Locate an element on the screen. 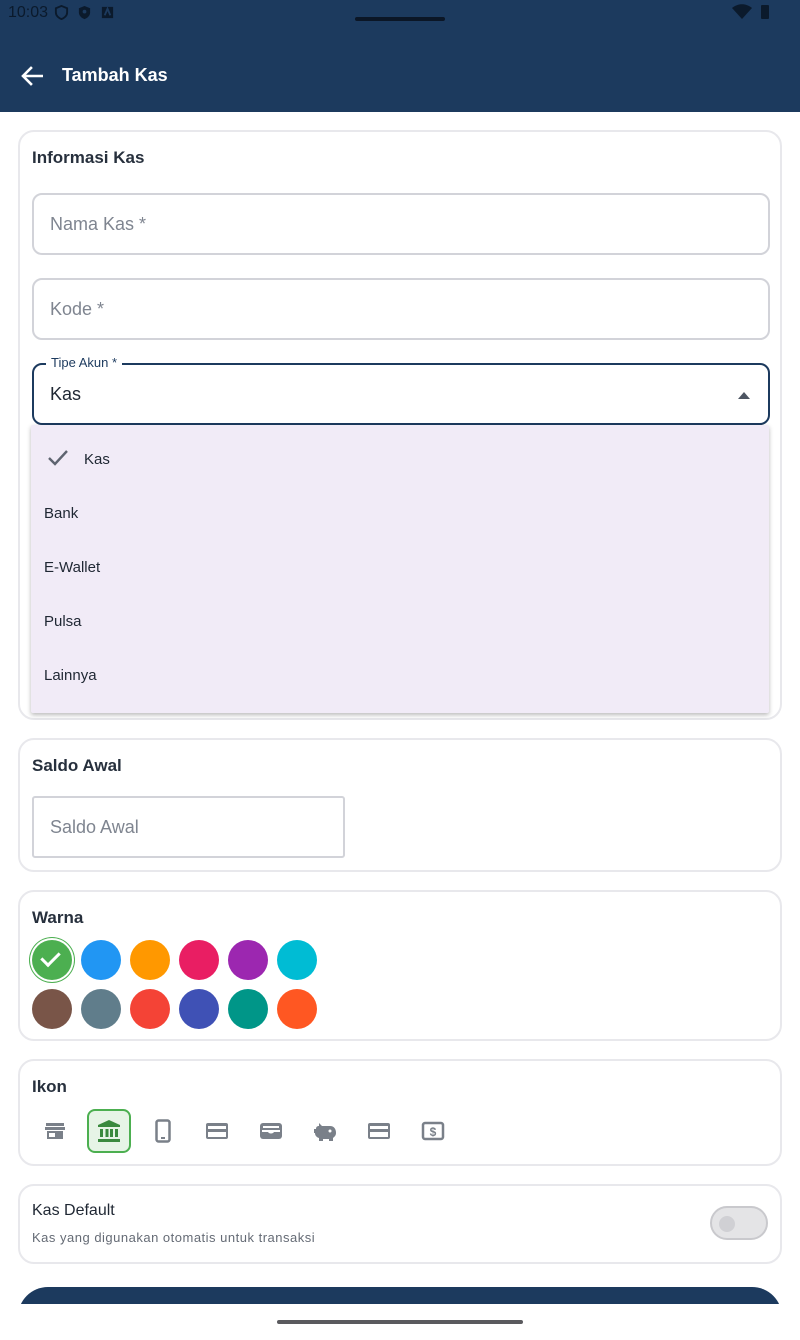  account-type-value: Kas is located at coordinates (66, 394).